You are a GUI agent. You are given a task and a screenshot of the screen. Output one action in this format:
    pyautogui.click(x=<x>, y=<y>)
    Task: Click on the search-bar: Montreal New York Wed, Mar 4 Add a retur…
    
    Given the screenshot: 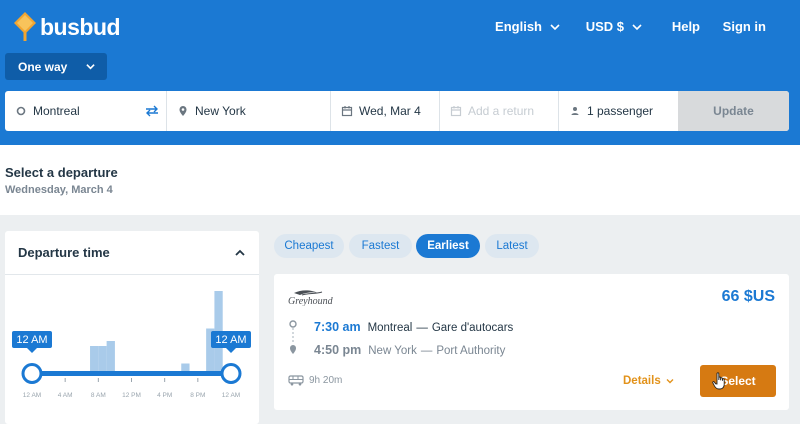 What is the action you would take?
    pyautogui.click(x=397, y=111)
    